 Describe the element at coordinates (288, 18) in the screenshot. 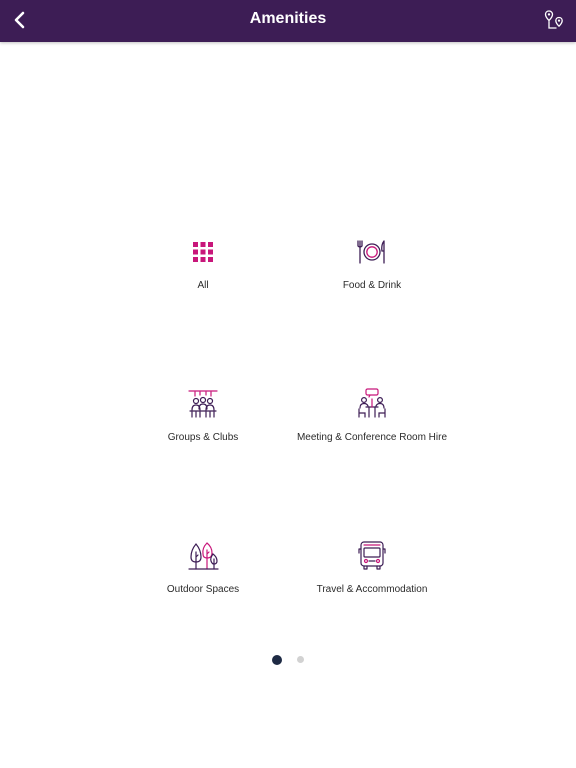

I see `page-title: Amenities` at that location.